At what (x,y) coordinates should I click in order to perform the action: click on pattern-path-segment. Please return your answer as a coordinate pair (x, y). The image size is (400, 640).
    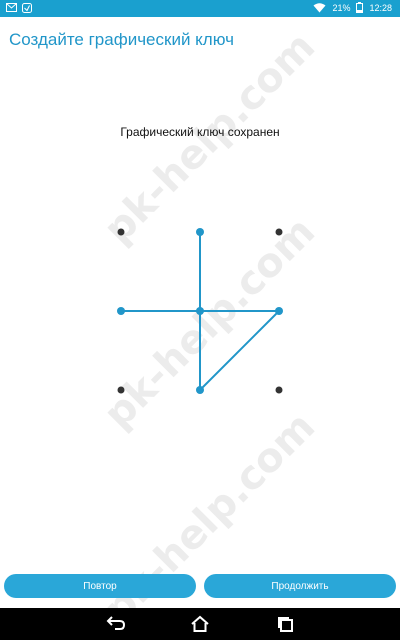
    Looking at the image, I should click on (239, 350).